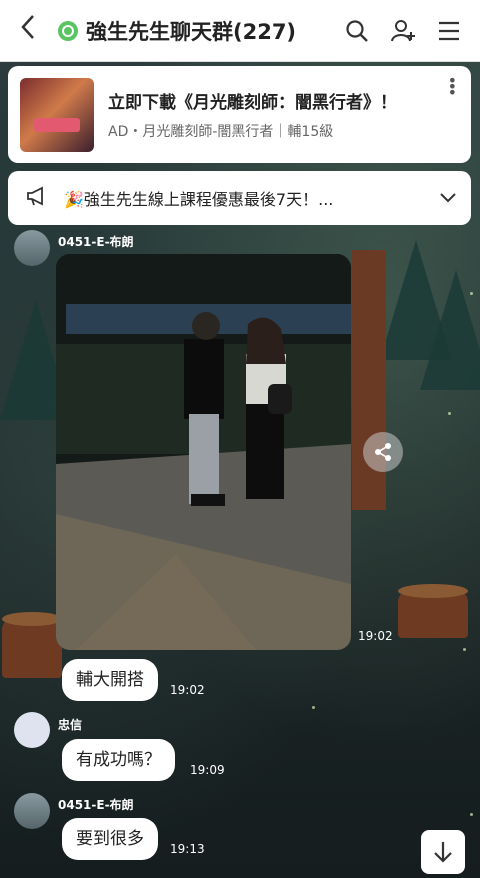  Describe the element at coordinates (239, 114) in the screenshot. I see `ad-banner: 立即下載《月光雕刻師：闇黑行者》！ AD・月光雕刻師-闇黑行者｜輔15級 • • •` at that location.